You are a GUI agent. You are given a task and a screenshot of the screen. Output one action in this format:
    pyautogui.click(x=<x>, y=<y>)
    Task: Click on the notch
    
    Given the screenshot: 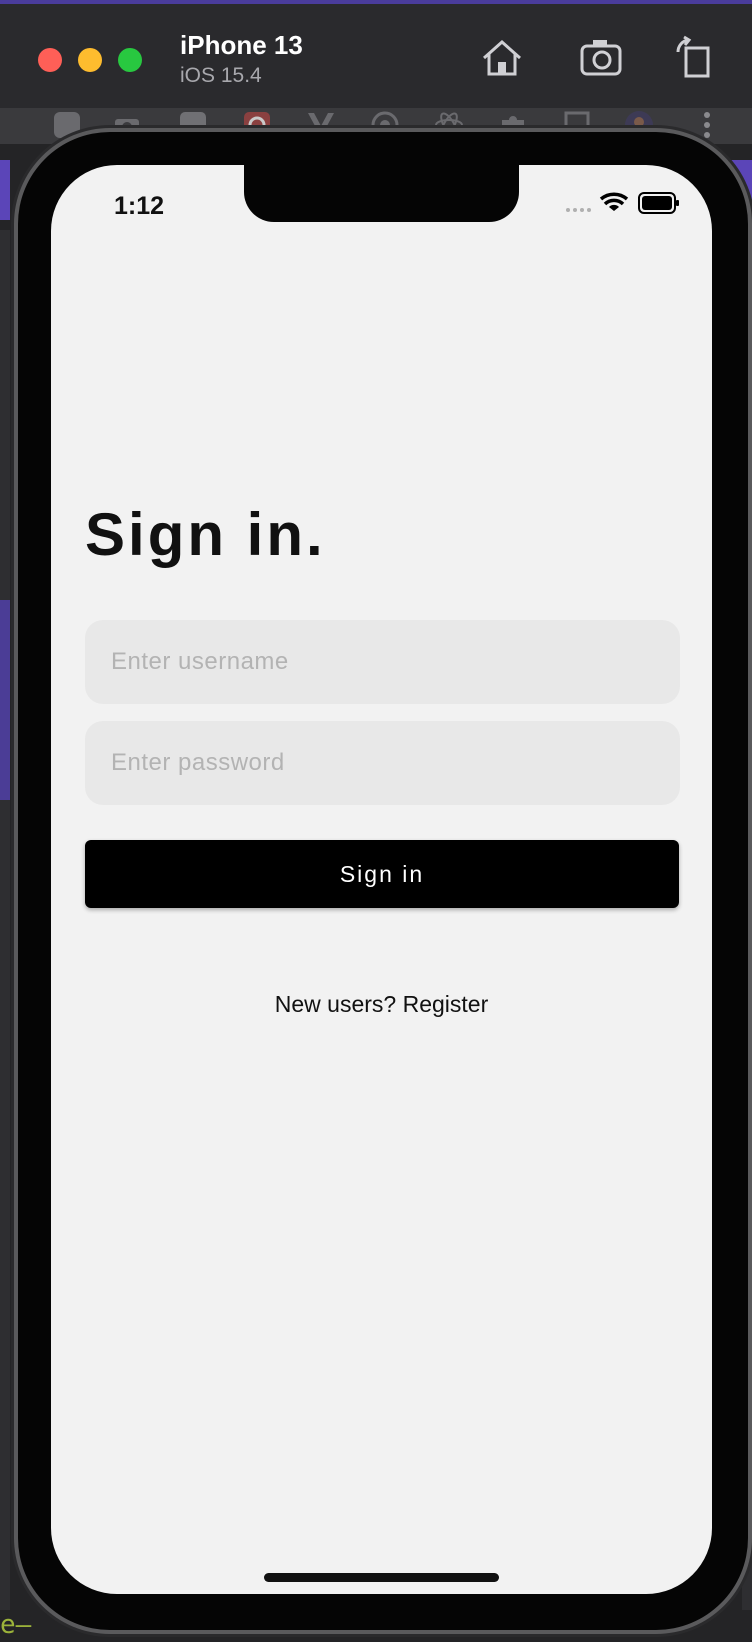 What is the action you would take?
    pyautogui.click(x=381, y=193)
    